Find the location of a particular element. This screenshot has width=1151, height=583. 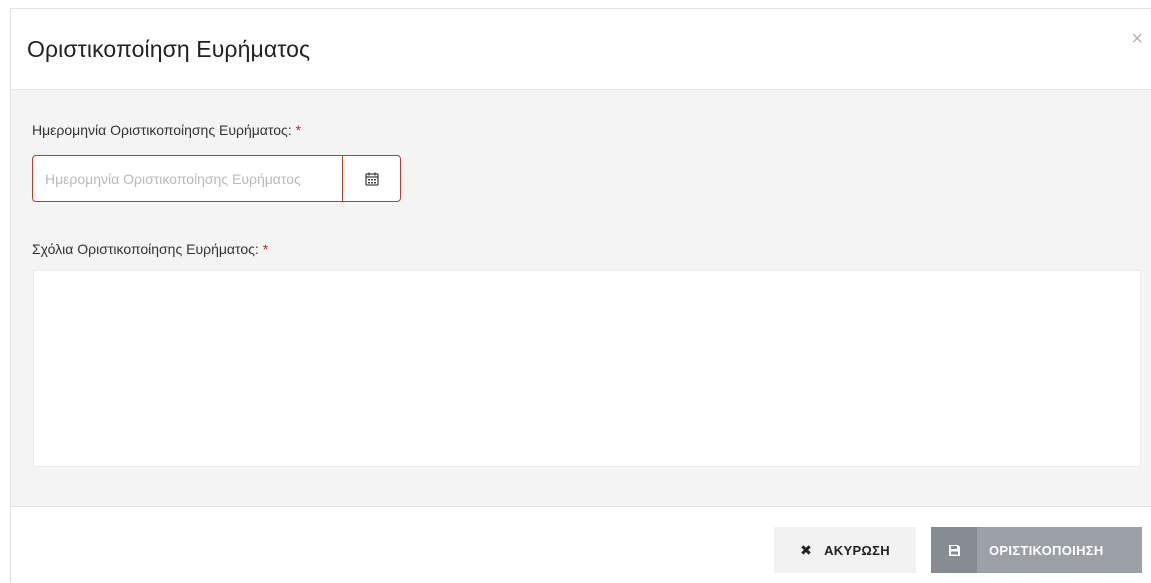

calendar-icon is located at coordinates (371, 179).